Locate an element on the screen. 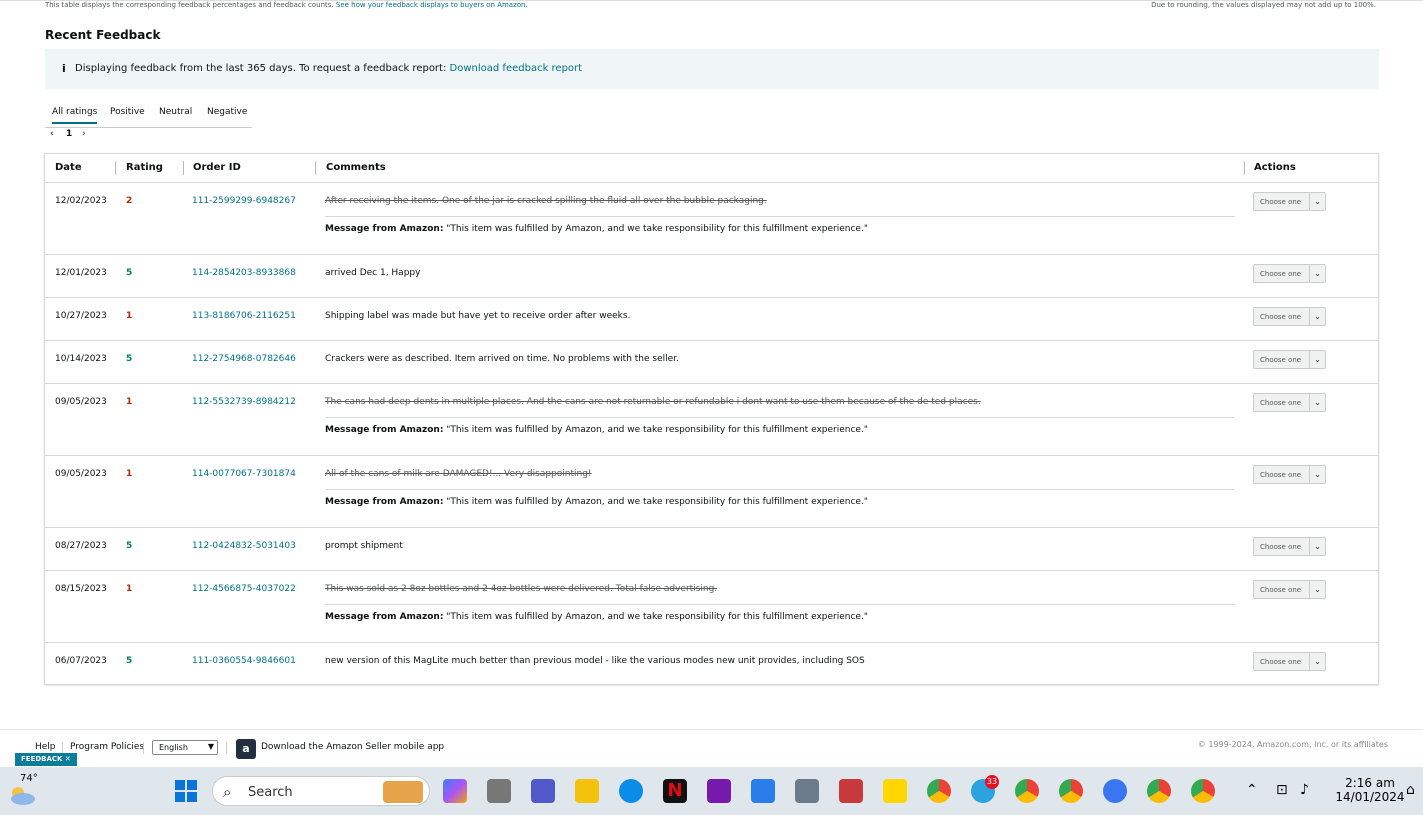 This screenshot has height=815, width=1423. order-id-link: 111-2599299-6948267 is located at coordinates (244, 201).